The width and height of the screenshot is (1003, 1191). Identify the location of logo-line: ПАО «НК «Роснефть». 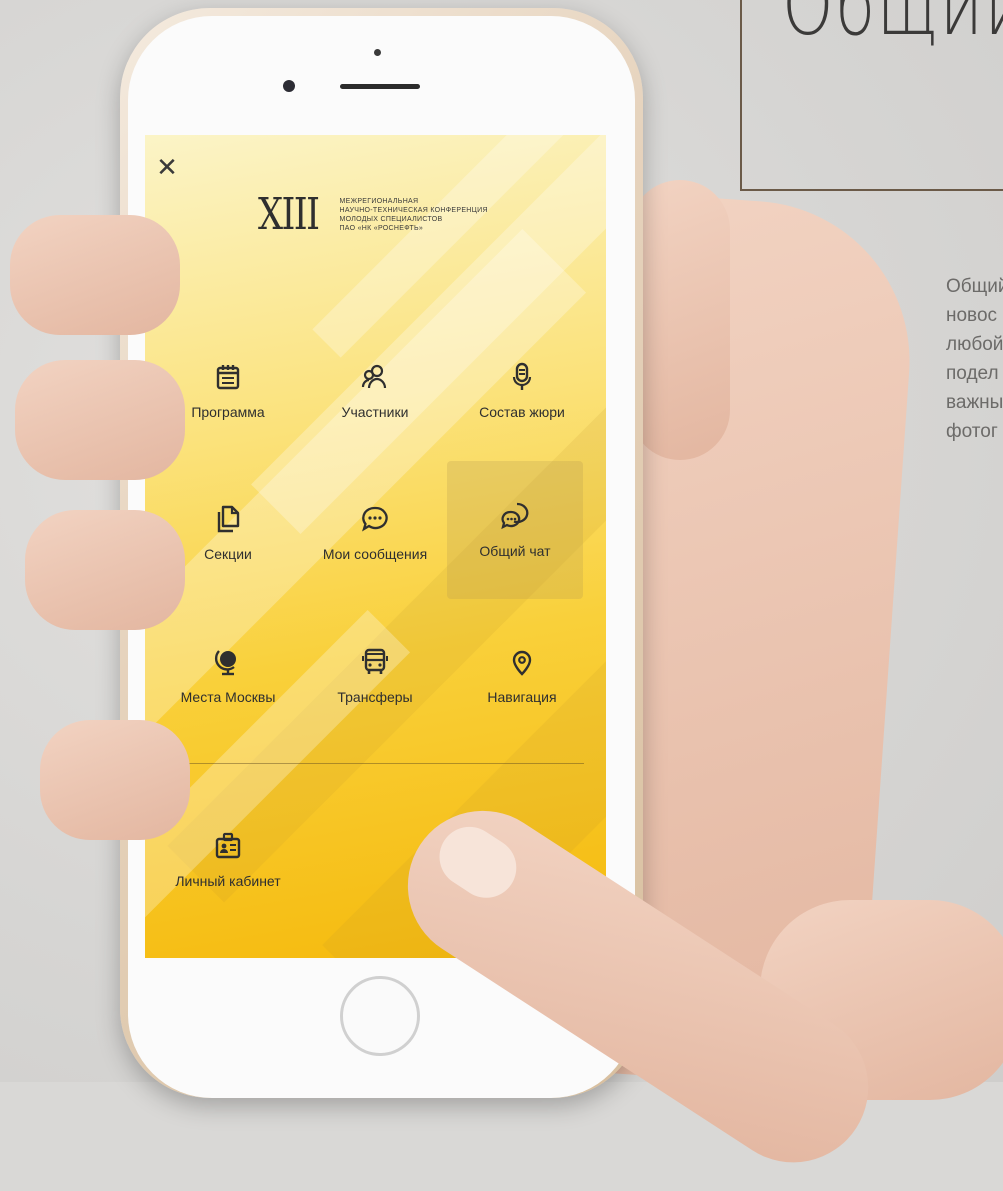
(381, 228).